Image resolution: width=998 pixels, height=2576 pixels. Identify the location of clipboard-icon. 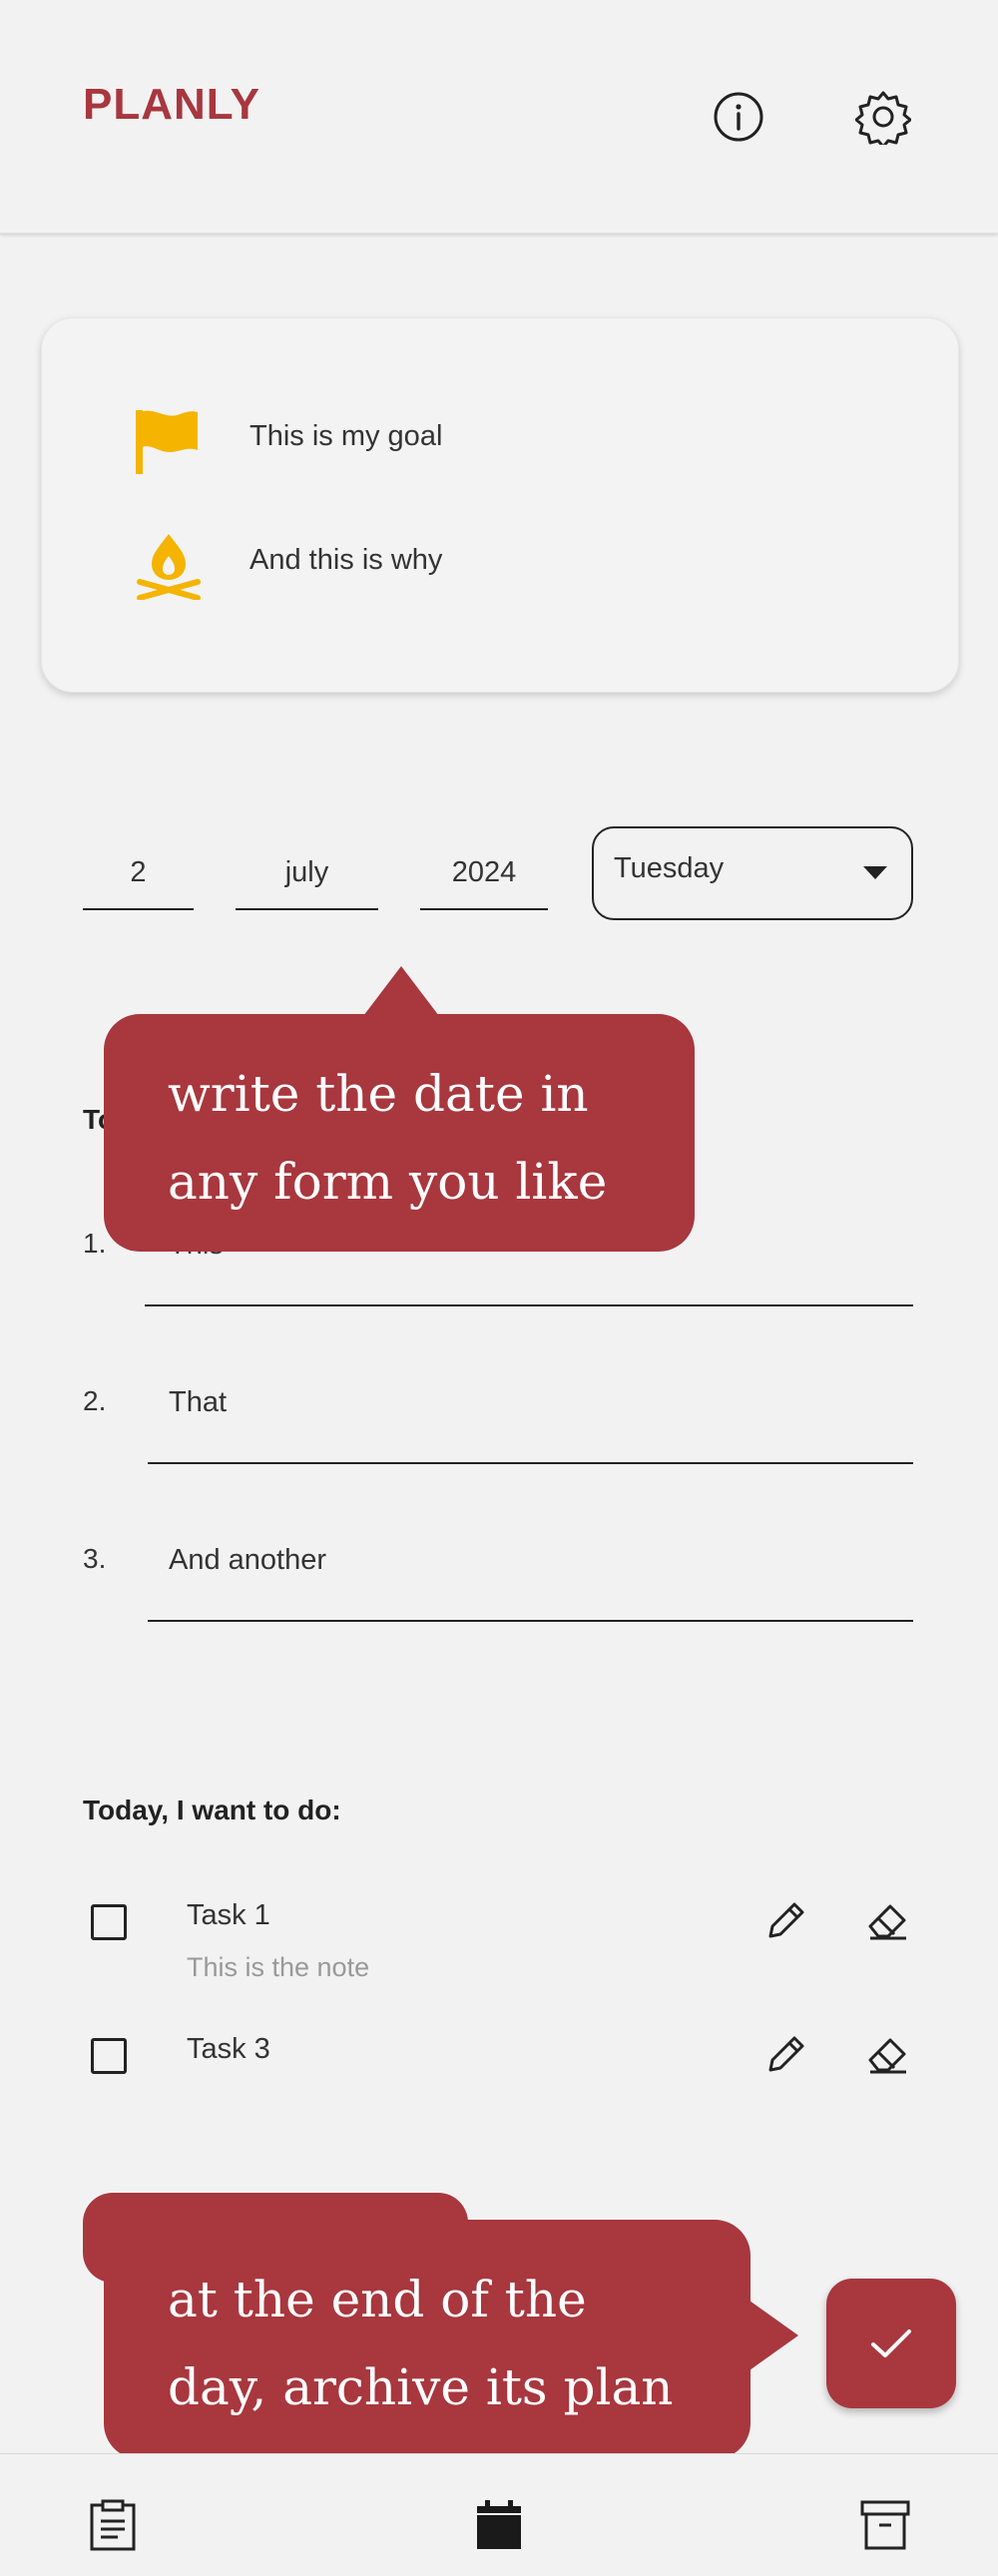
(113, 2525).